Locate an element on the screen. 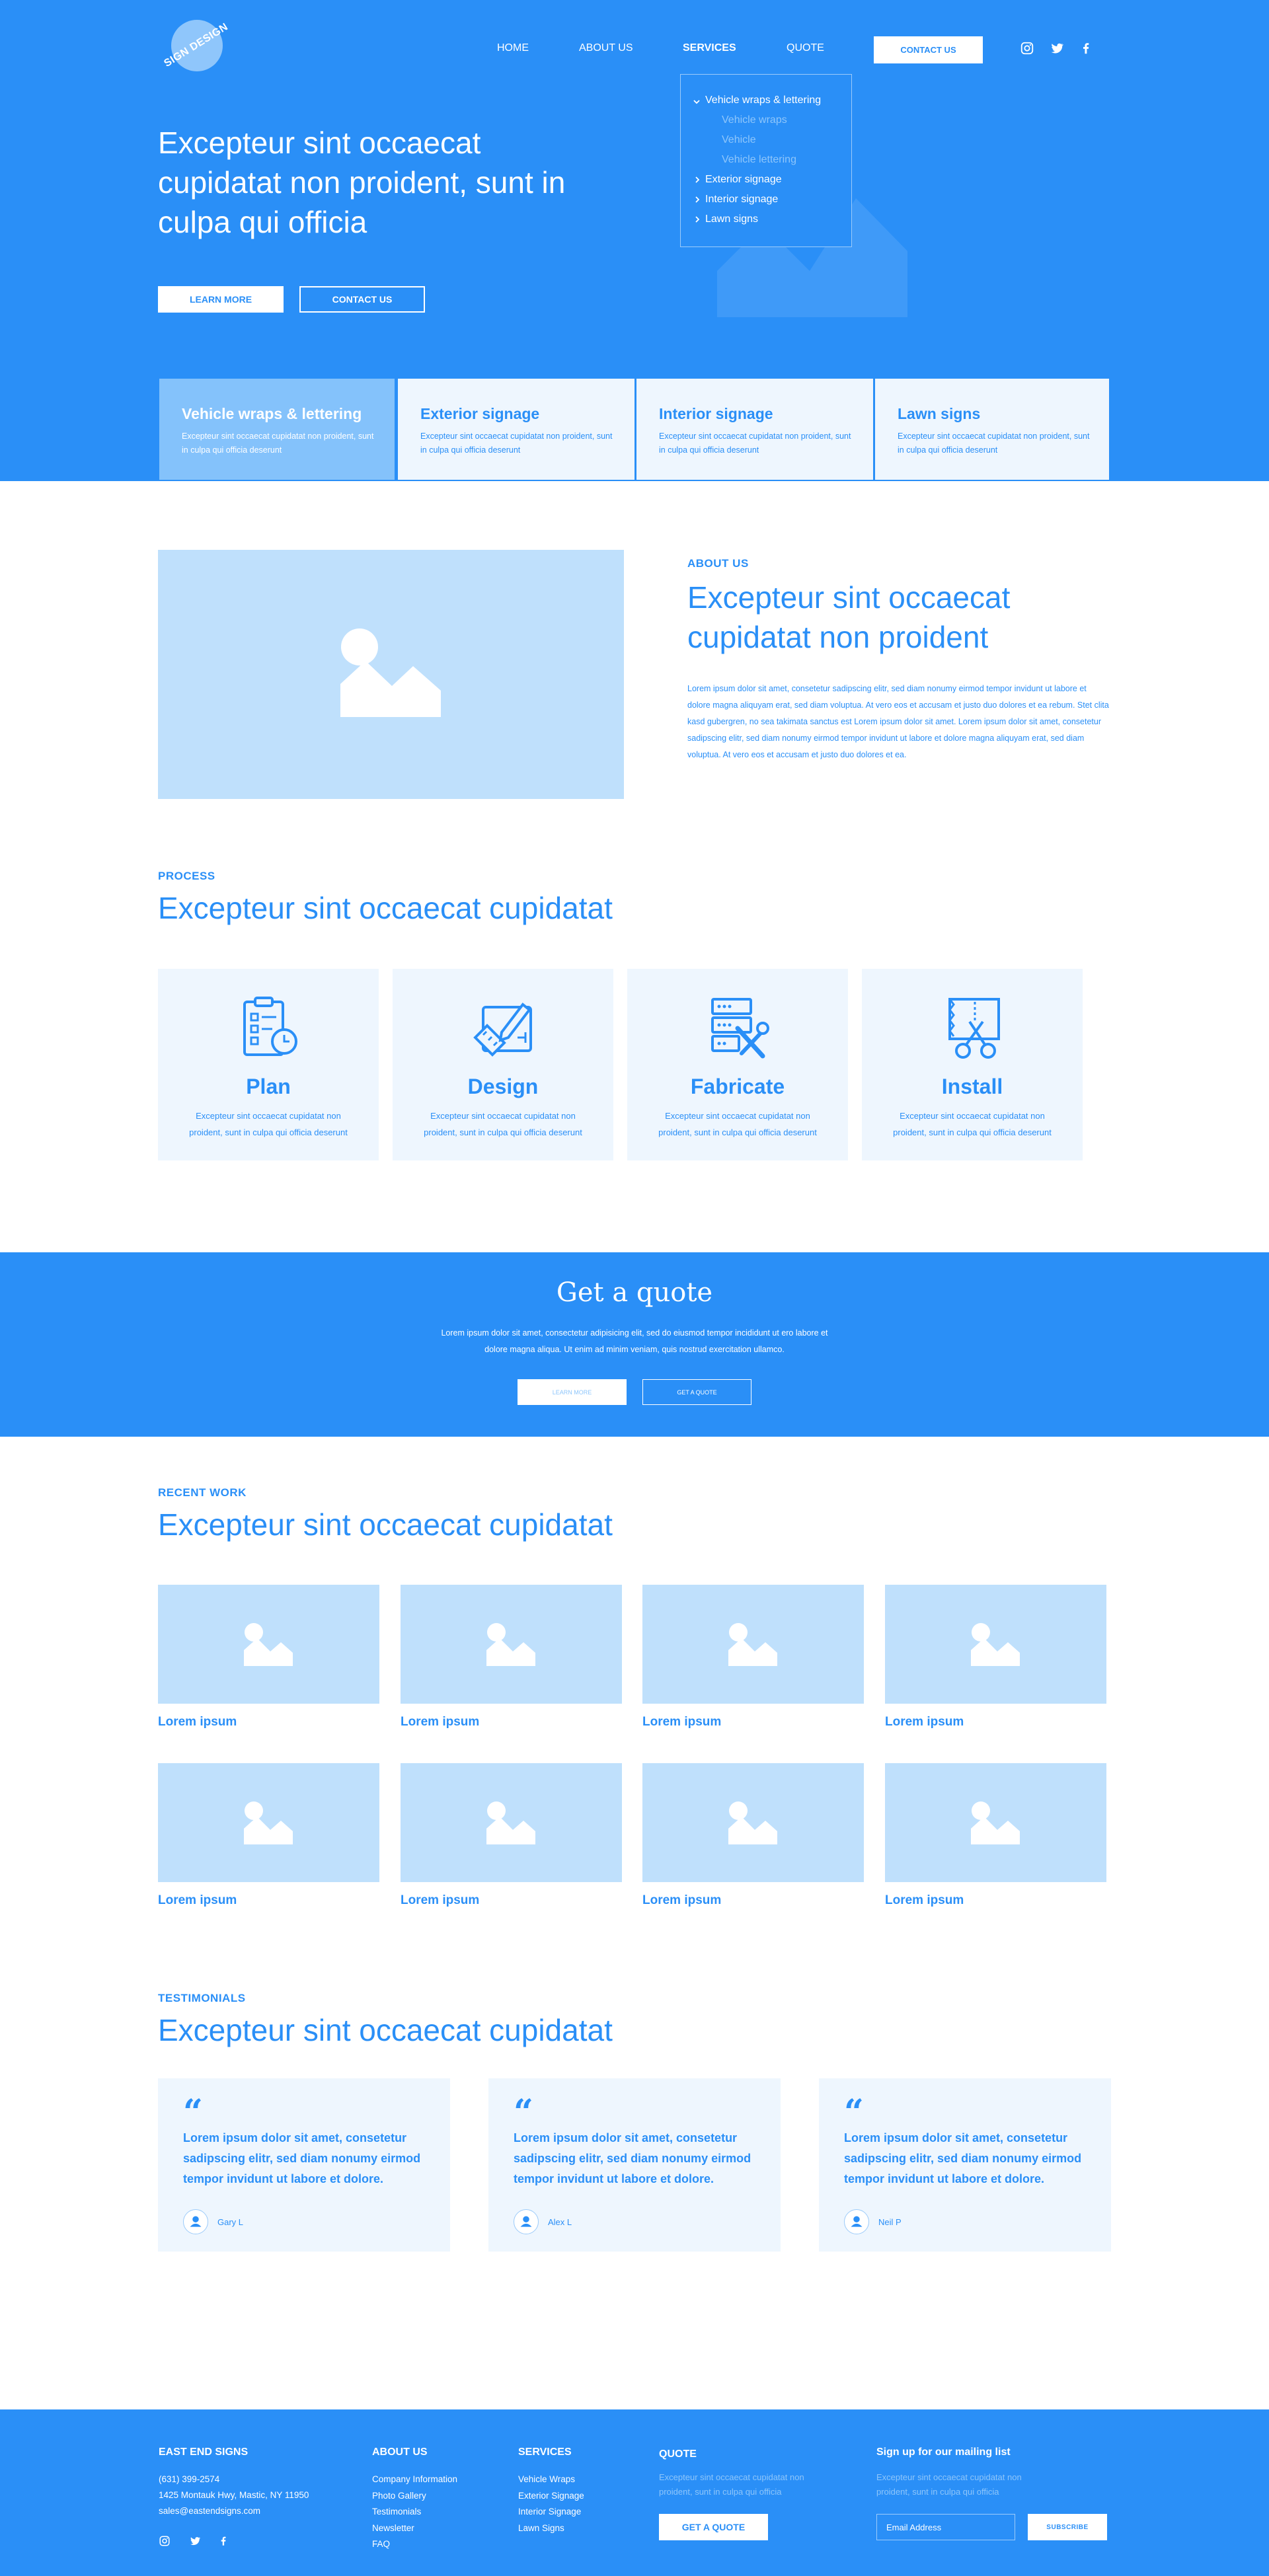 The height and width of the screenshot is (2576, 1269). hero-learn-more-button: LEARN MORE is located at coordinates (221, 299).